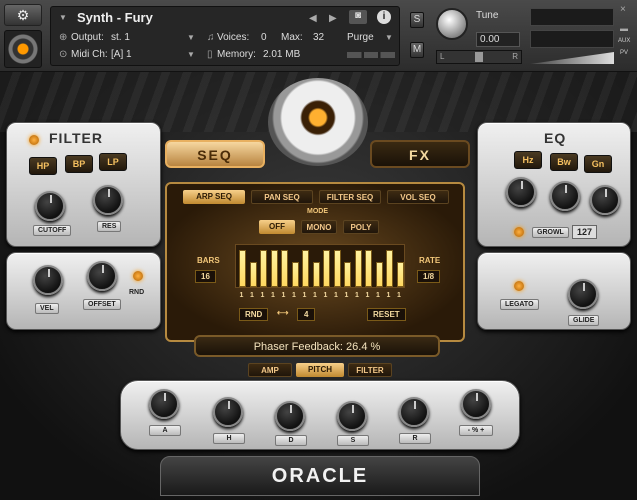 This screenshot has width=637, height=500. Describe the element at coordinates (624, 41) in the screenshot. I see `aux-button: AUX` at that location.